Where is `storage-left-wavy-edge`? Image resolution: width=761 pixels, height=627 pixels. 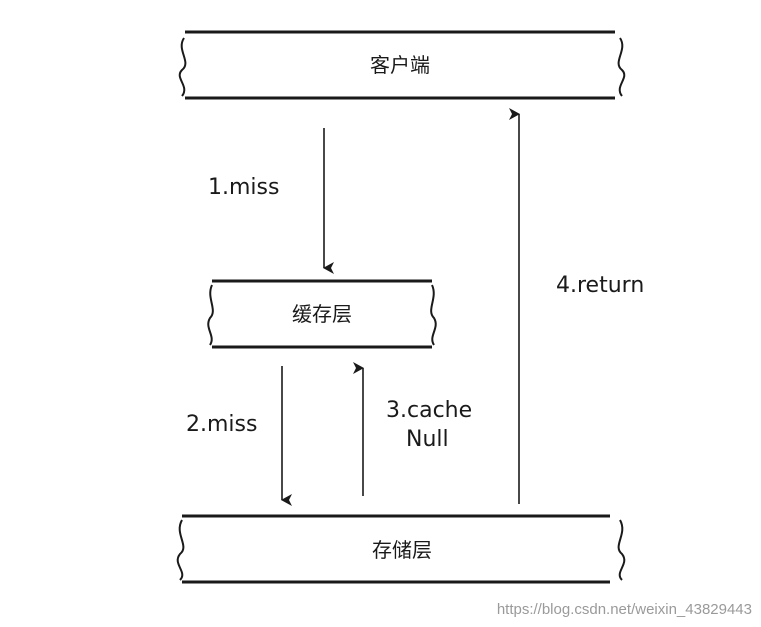 storage-left-wavy-edge is located at coordinates (180, 550).